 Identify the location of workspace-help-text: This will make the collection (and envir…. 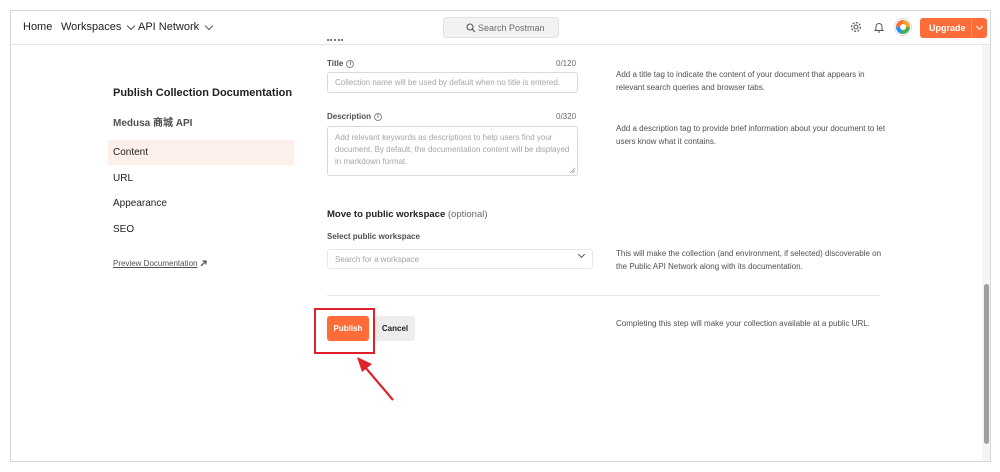
(749, 260).